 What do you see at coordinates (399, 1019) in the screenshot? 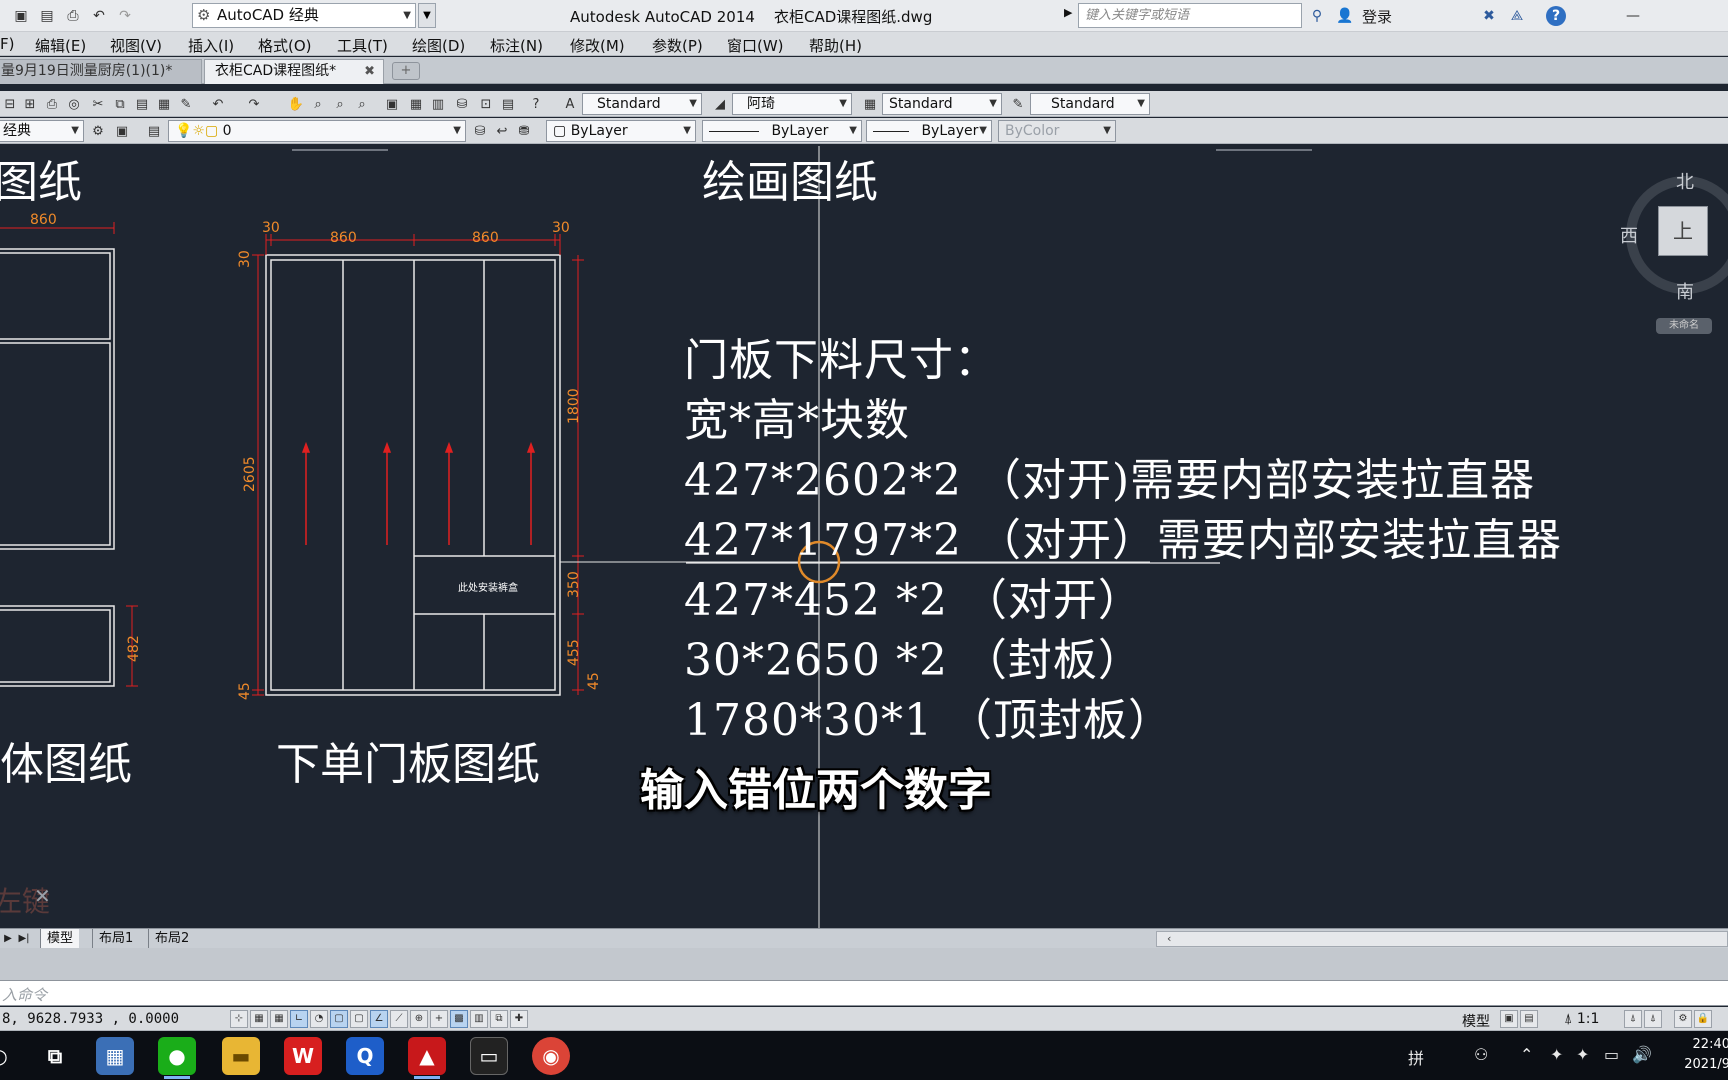
I see `ducs-icon: ⟋` at bounding box center [399, 1019].